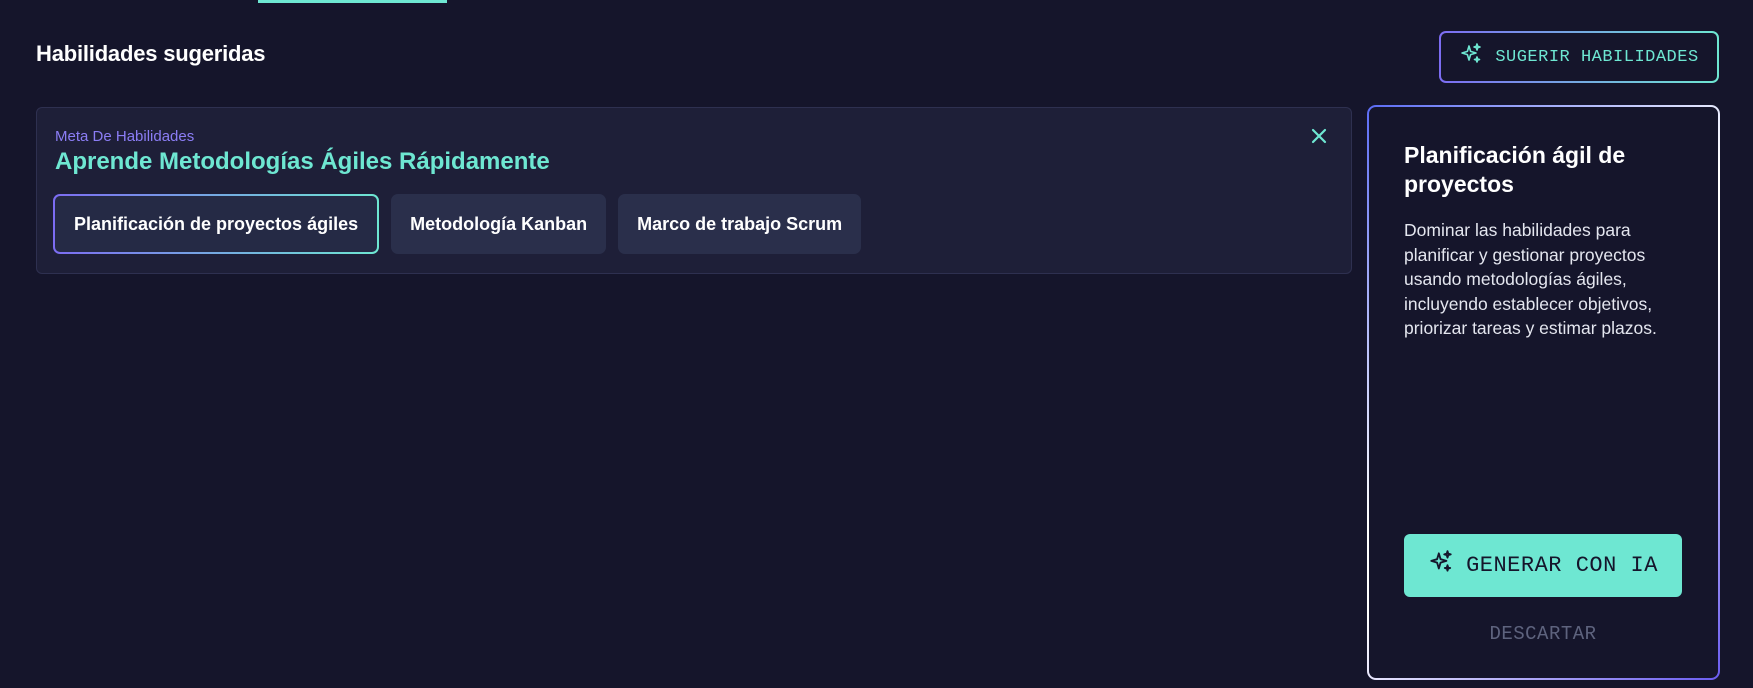 This screenshot has height=688, width=1753. Describe the element at coordinates (499, 224) in the screenshot. I see `skill-chip-kanban: Metodología Kanban` at that location.